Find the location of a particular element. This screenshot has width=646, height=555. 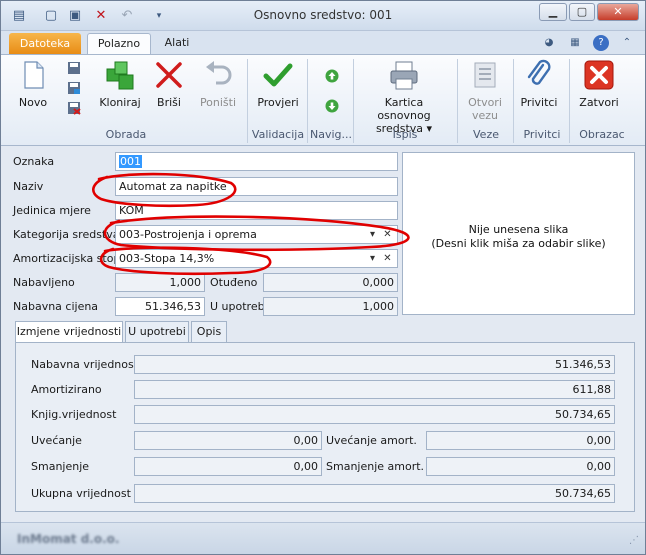

maximize-button: ▢ is located at coordinates (582, 12).